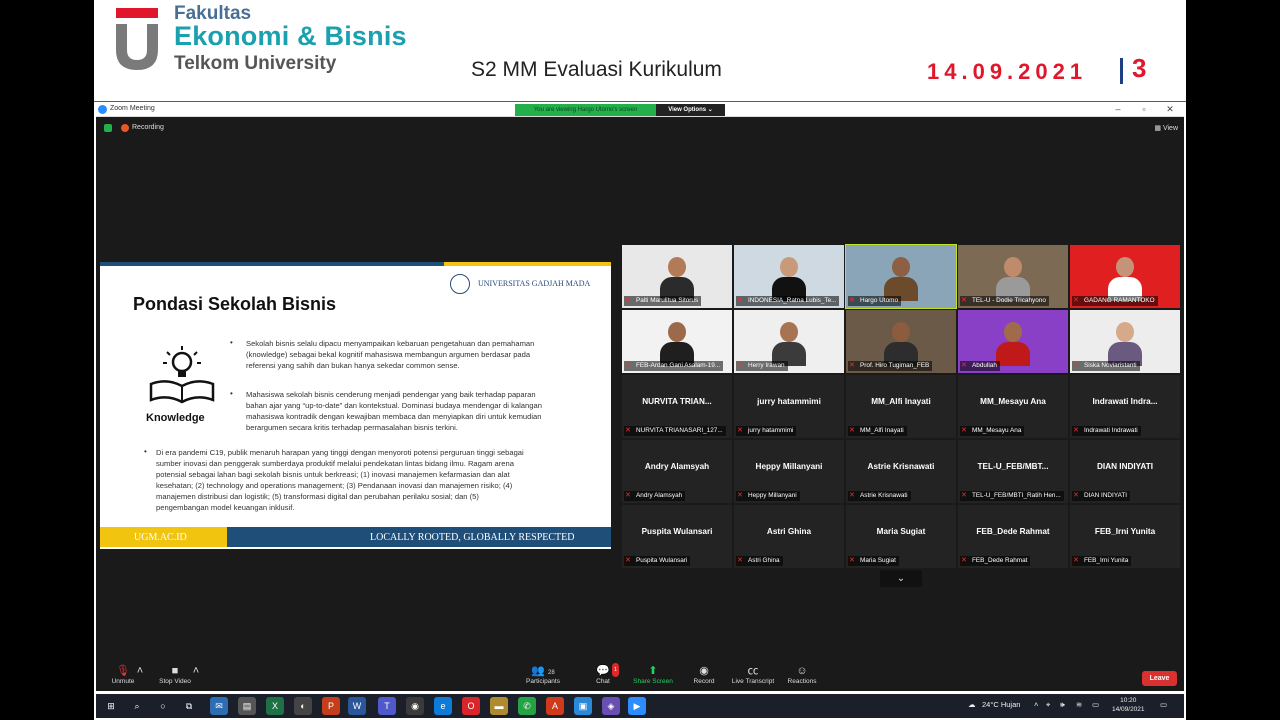 Image resolution: width=1280 pixels, height=720 pixels. I want to click on participant-display-name: Andry Alamsyah, so click(677, 466).